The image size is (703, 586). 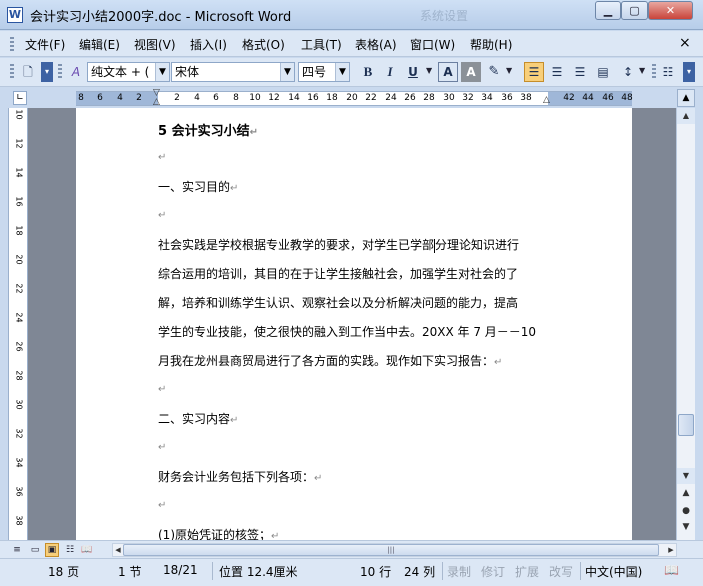 I want to click on style-combo: 纯文本 + ( ▼, so click(x=128, y=72).